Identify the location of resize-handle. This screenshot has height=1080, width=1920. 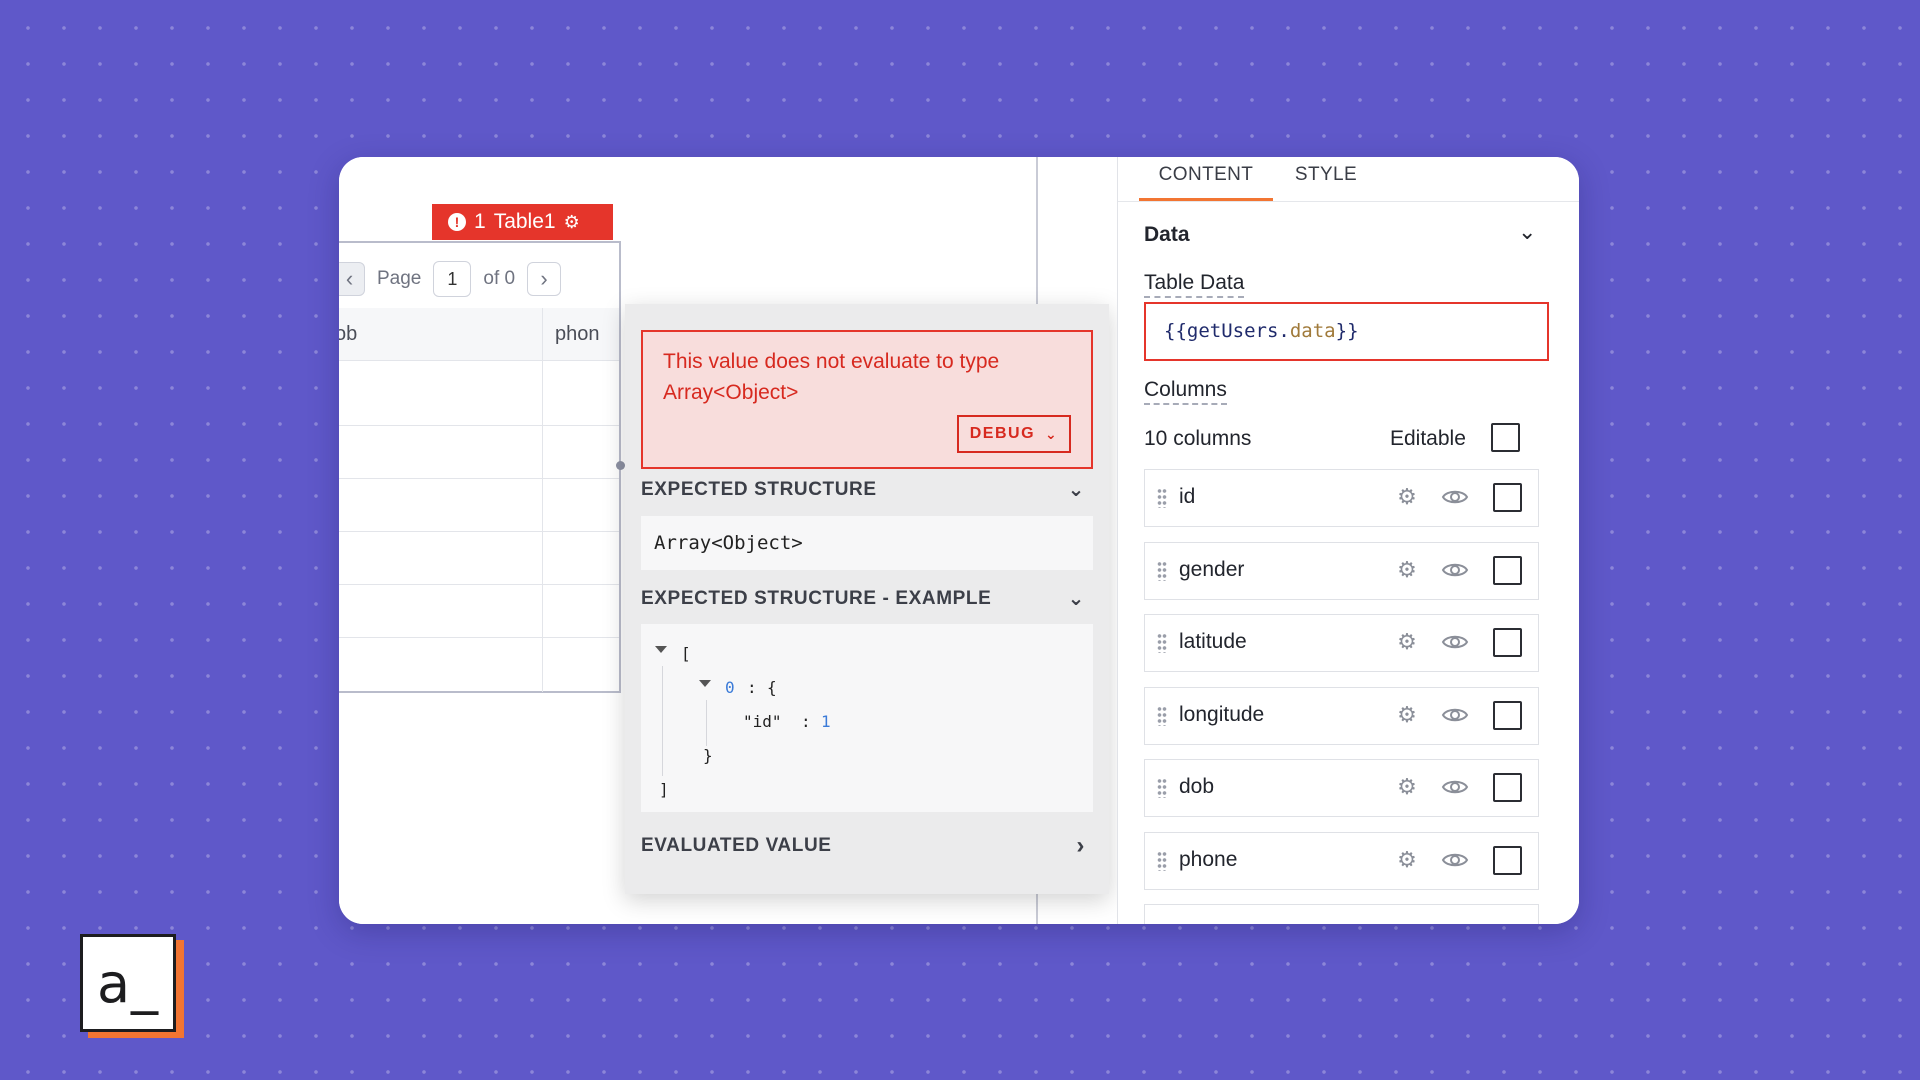
(620, 465).